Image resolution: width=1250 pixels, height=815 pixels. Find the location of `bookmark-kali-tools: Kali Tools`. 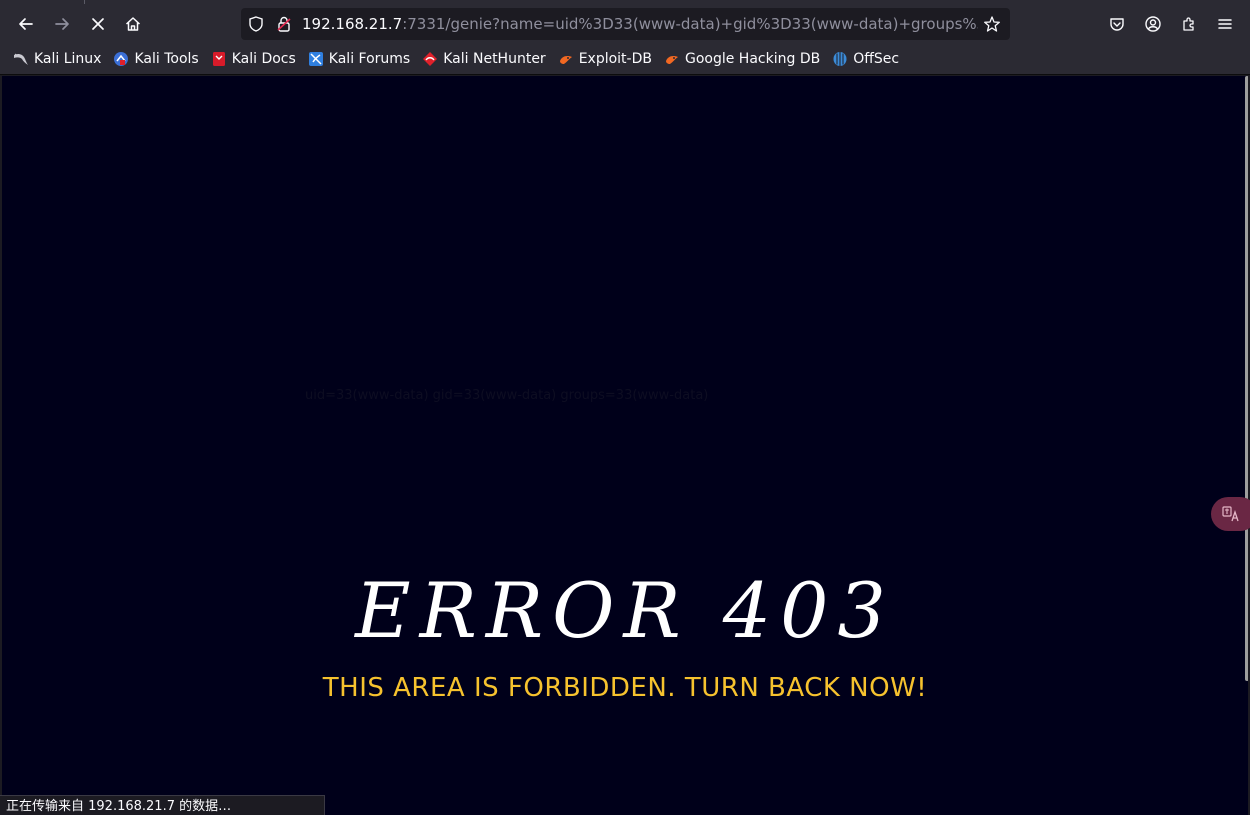

bookmark-kali-tools: Kali Tools is located at coordinates (158, 59).